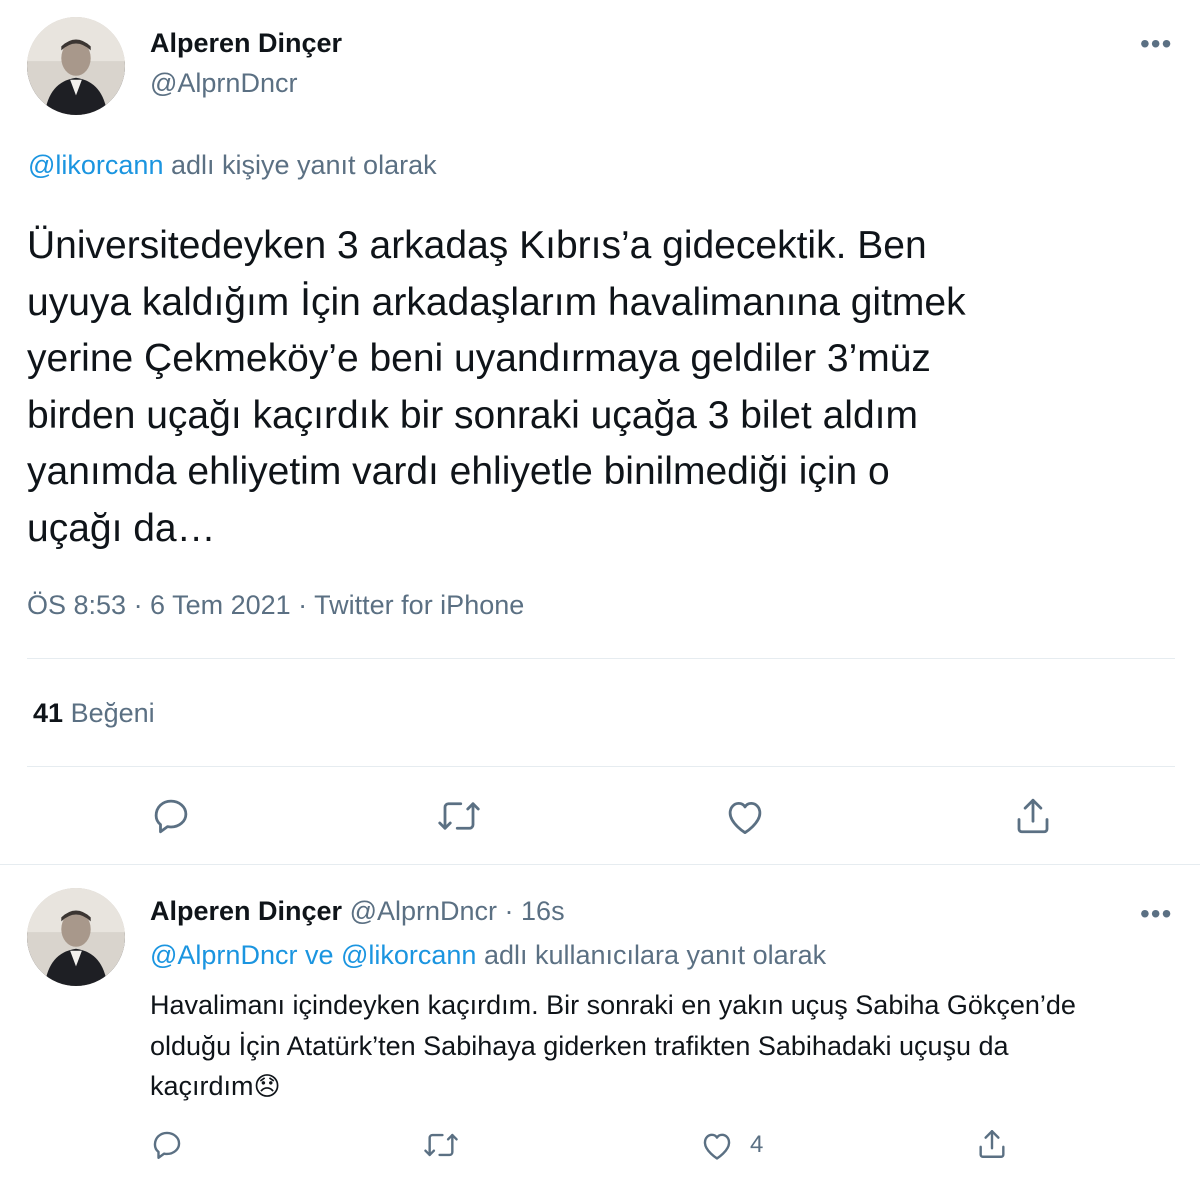 Image resolution: width=1200 pixels, height=1178 pixels. Describe the element at coordinates (300, 165) in the screenshot. I see `reply-context-label: adlı kişiye yanıt olarak` at that location.